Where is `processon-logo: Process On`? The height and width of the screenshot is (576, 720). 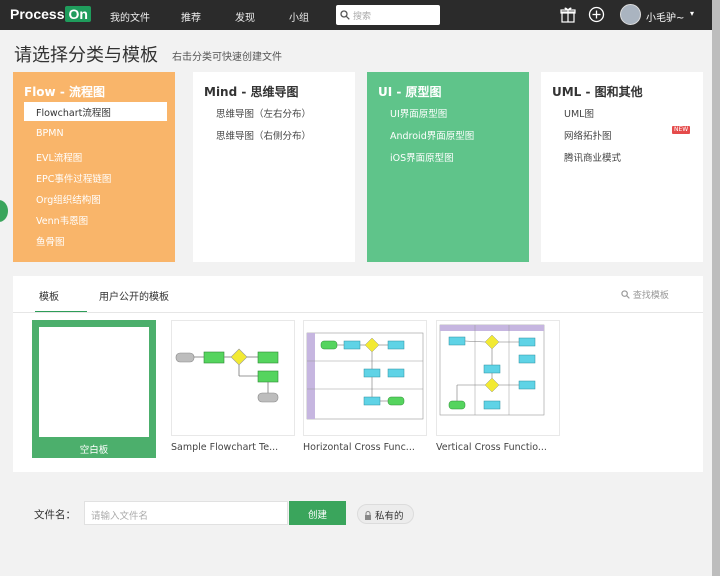 processon-logo: Process On is located at coordinates (50, 14).